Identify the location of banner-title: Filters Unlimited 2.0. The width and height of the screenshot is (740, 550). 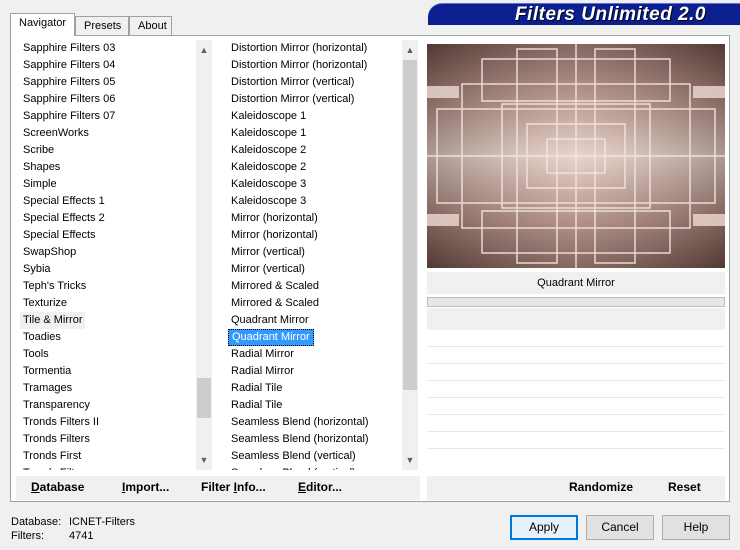
(610, 14).